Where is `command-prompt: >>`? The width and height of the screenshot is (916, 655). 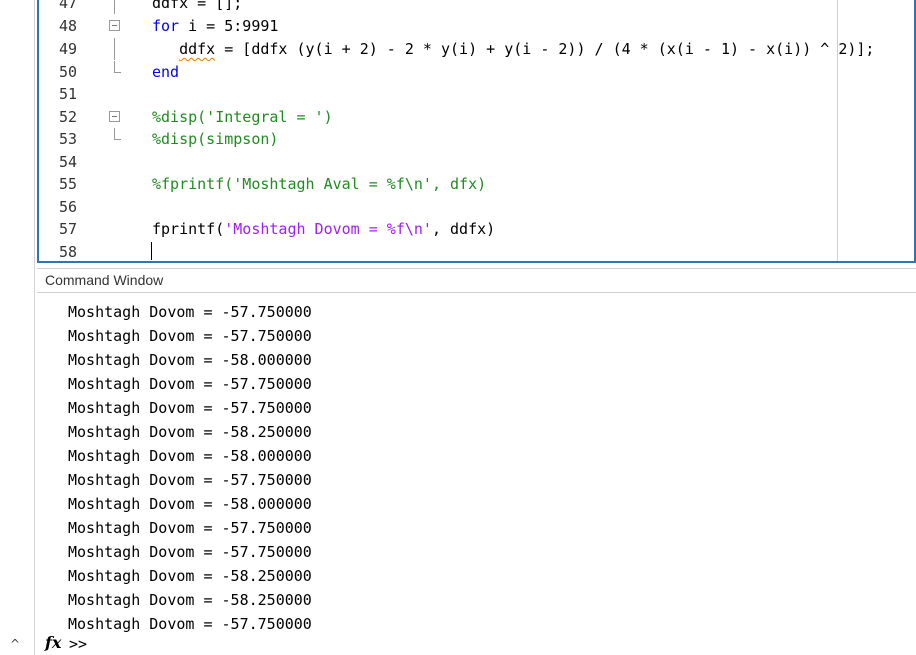
command-prompt: >> is located at coordinates (78, 644).